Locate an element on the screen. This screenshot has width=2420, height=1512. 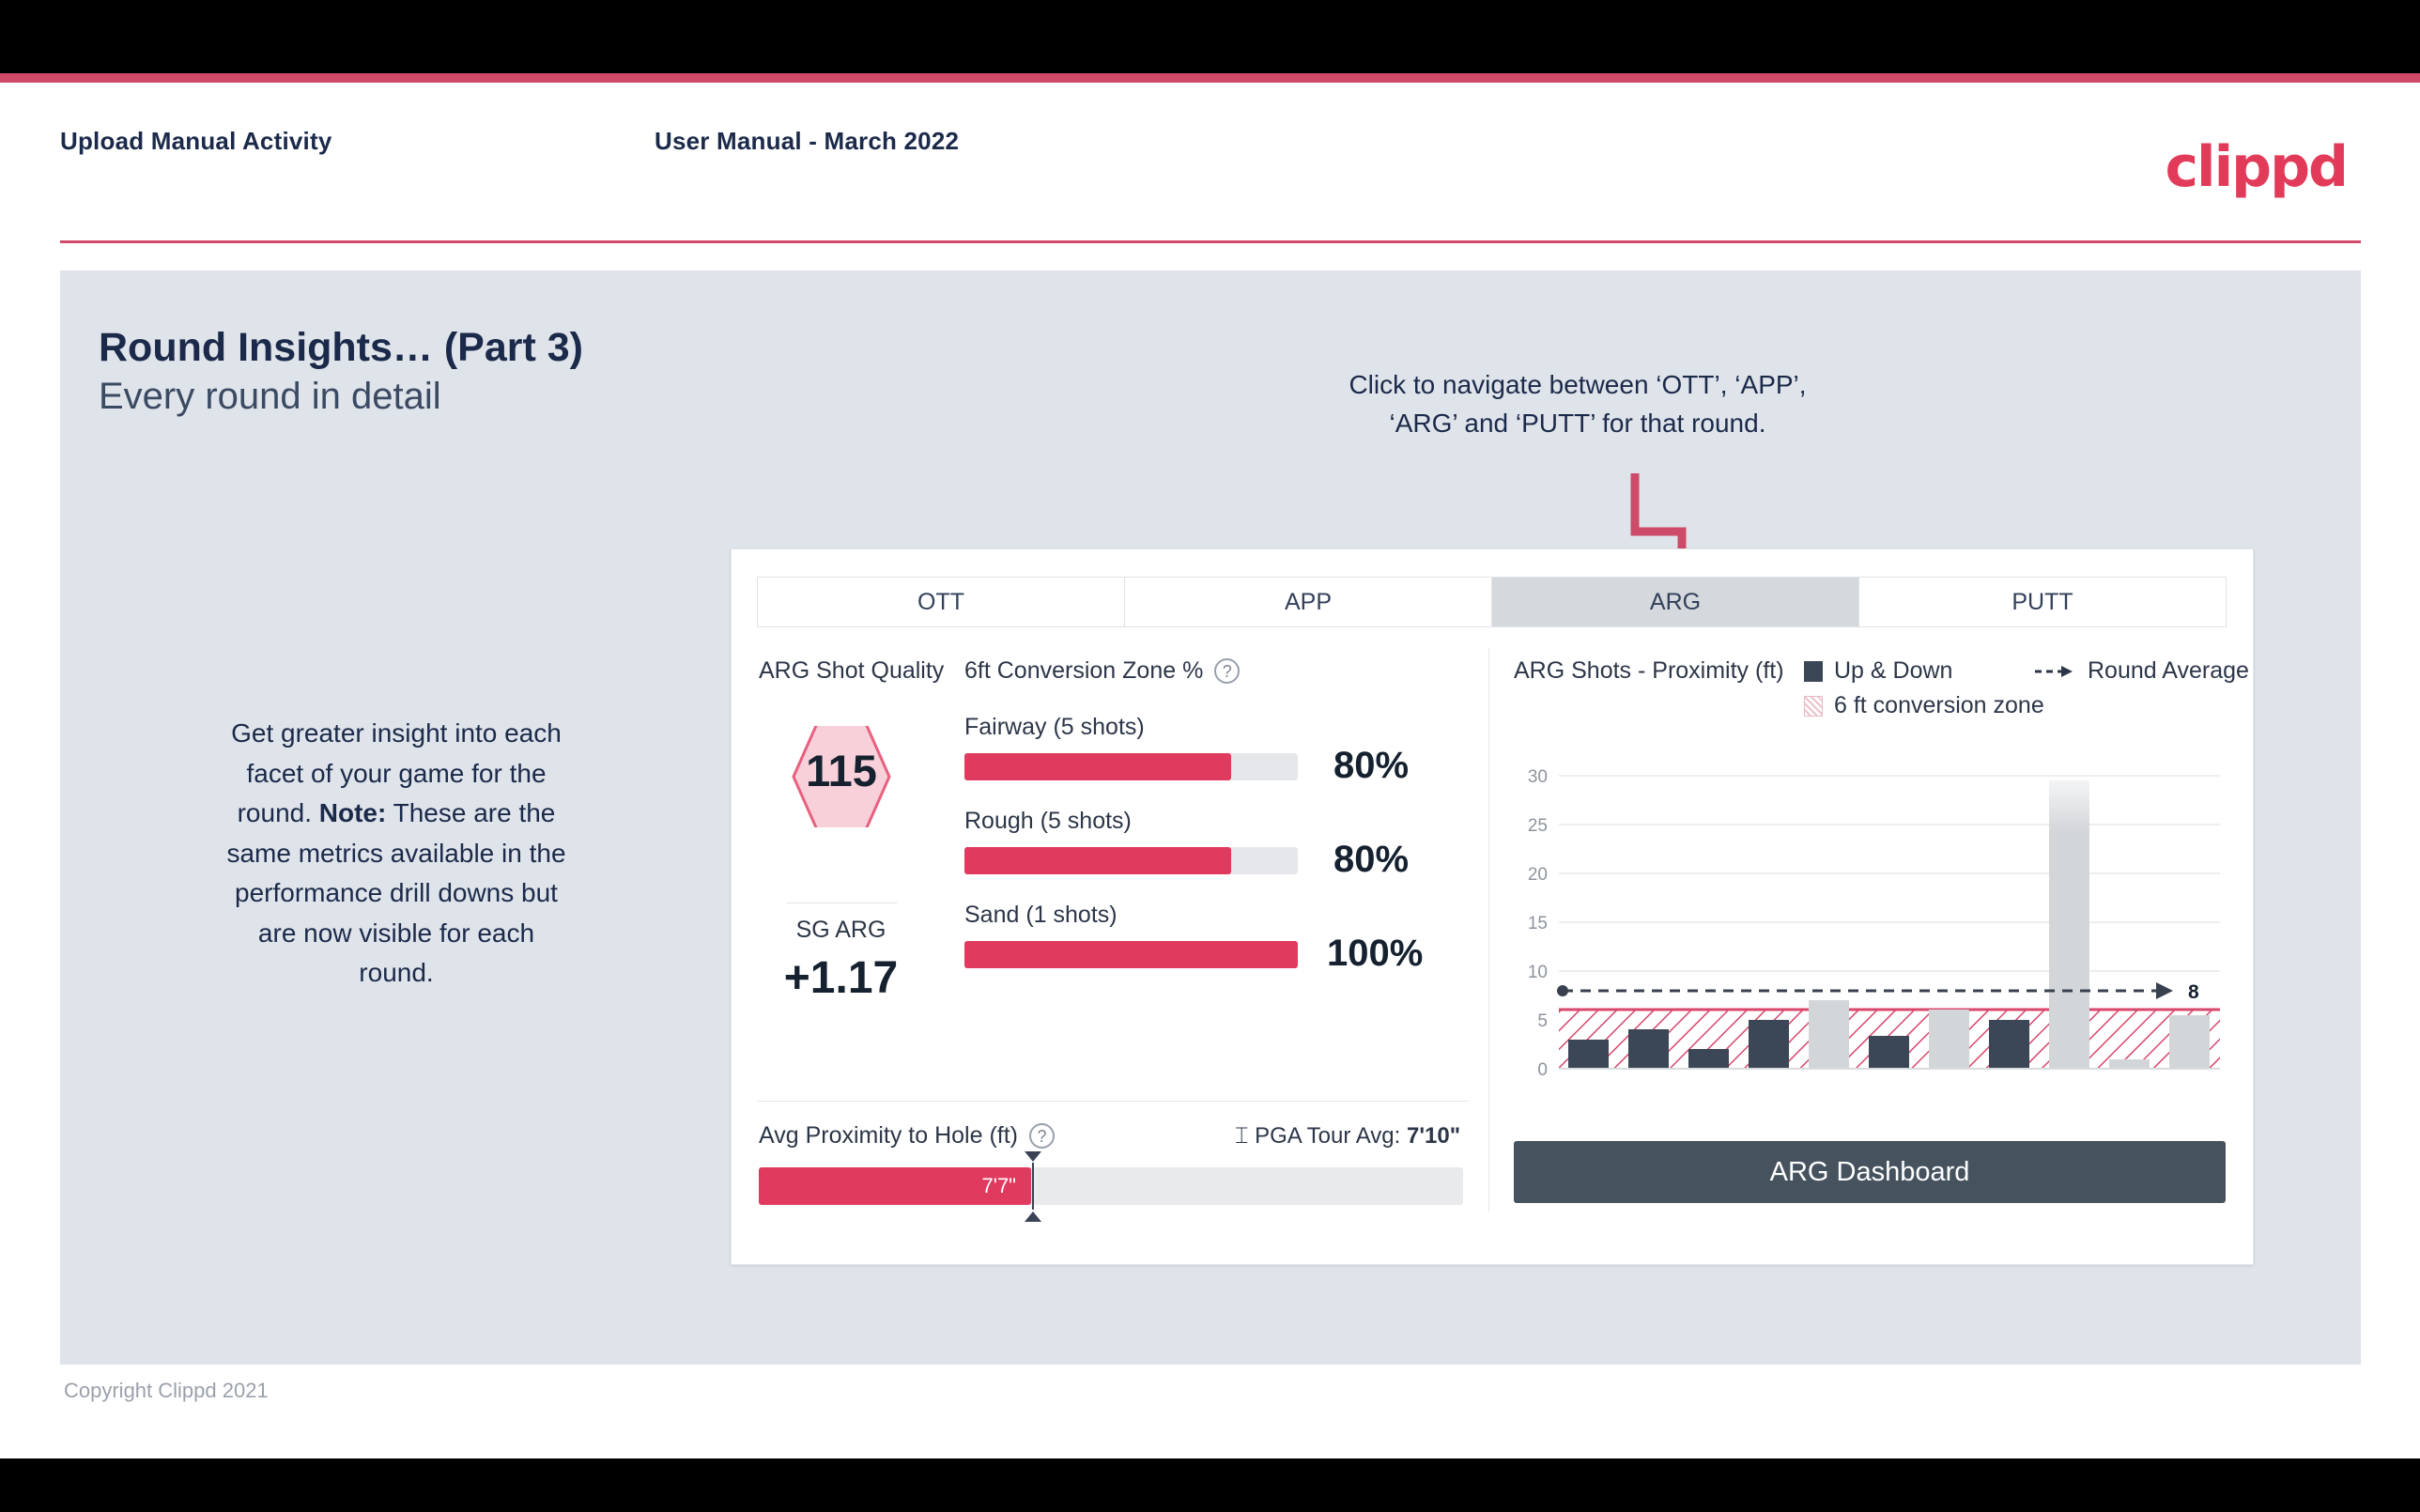
dashed-arrow-swatch-icon is located at coordinates (2054, 671).